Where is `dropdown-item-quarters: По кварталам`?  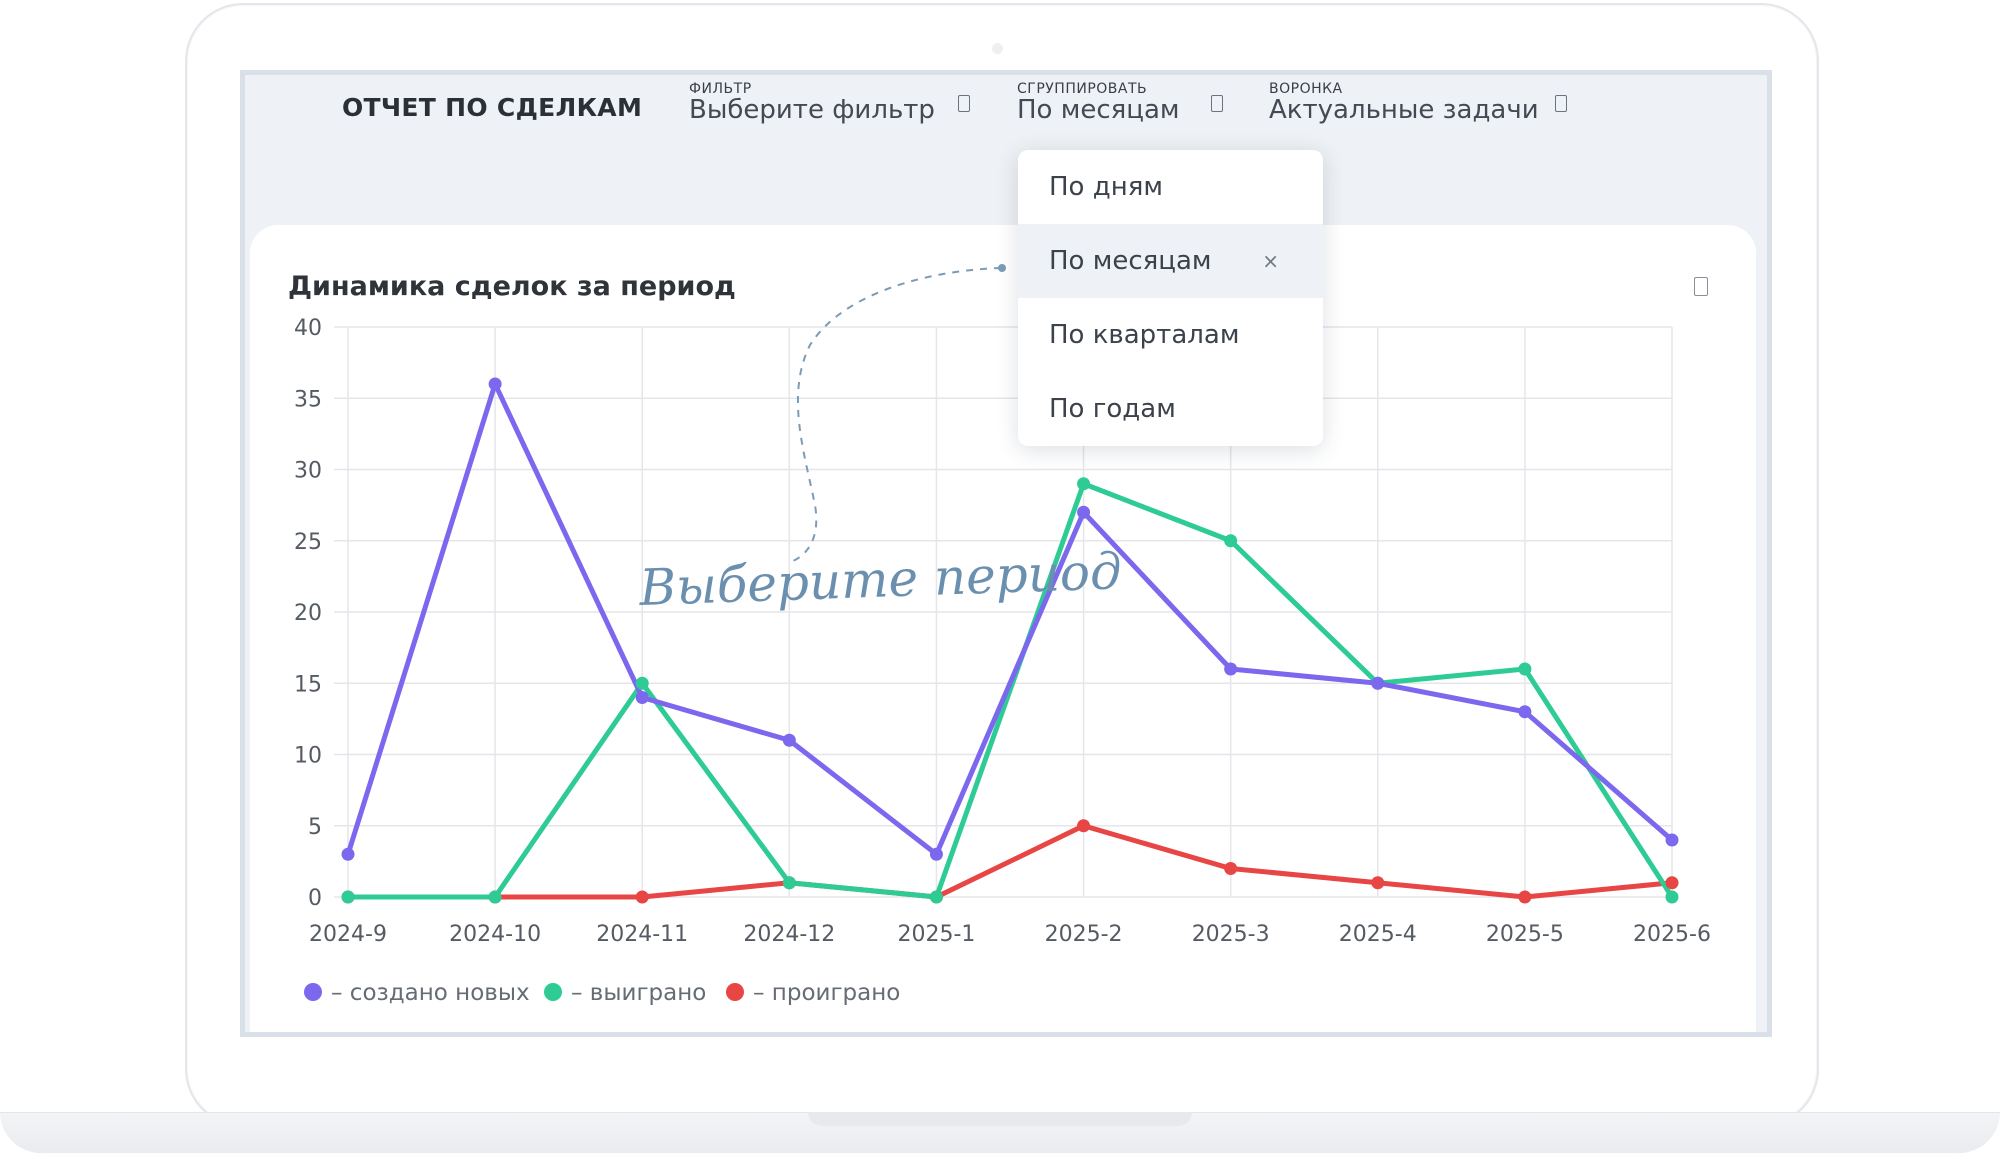
dropdown-item-quarters: По кварталам is located at coordinates (1170, 335).